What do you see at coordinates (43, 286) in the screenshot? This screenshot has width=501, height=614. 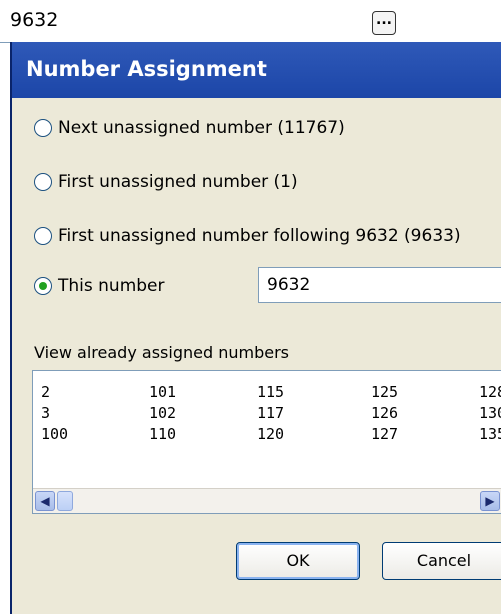 I see `radio-button-selected` at bounding box center [43, 286].